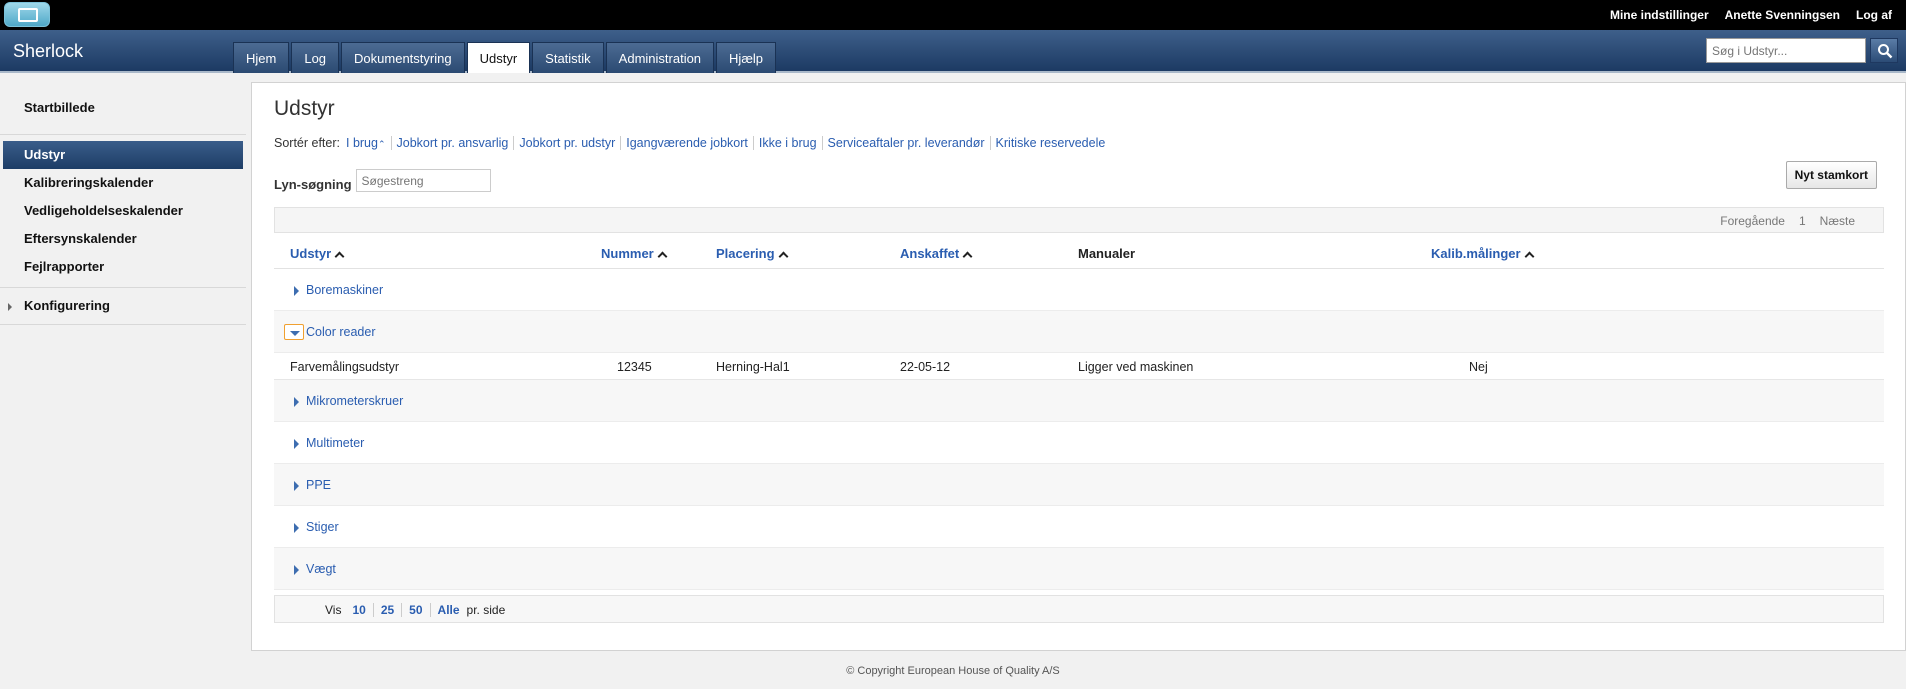 The height and width of the screenshot is (689, 1906). I want to click on group-row-mikrometerskruer: Mikrometerskruer, so click(1079, 401).